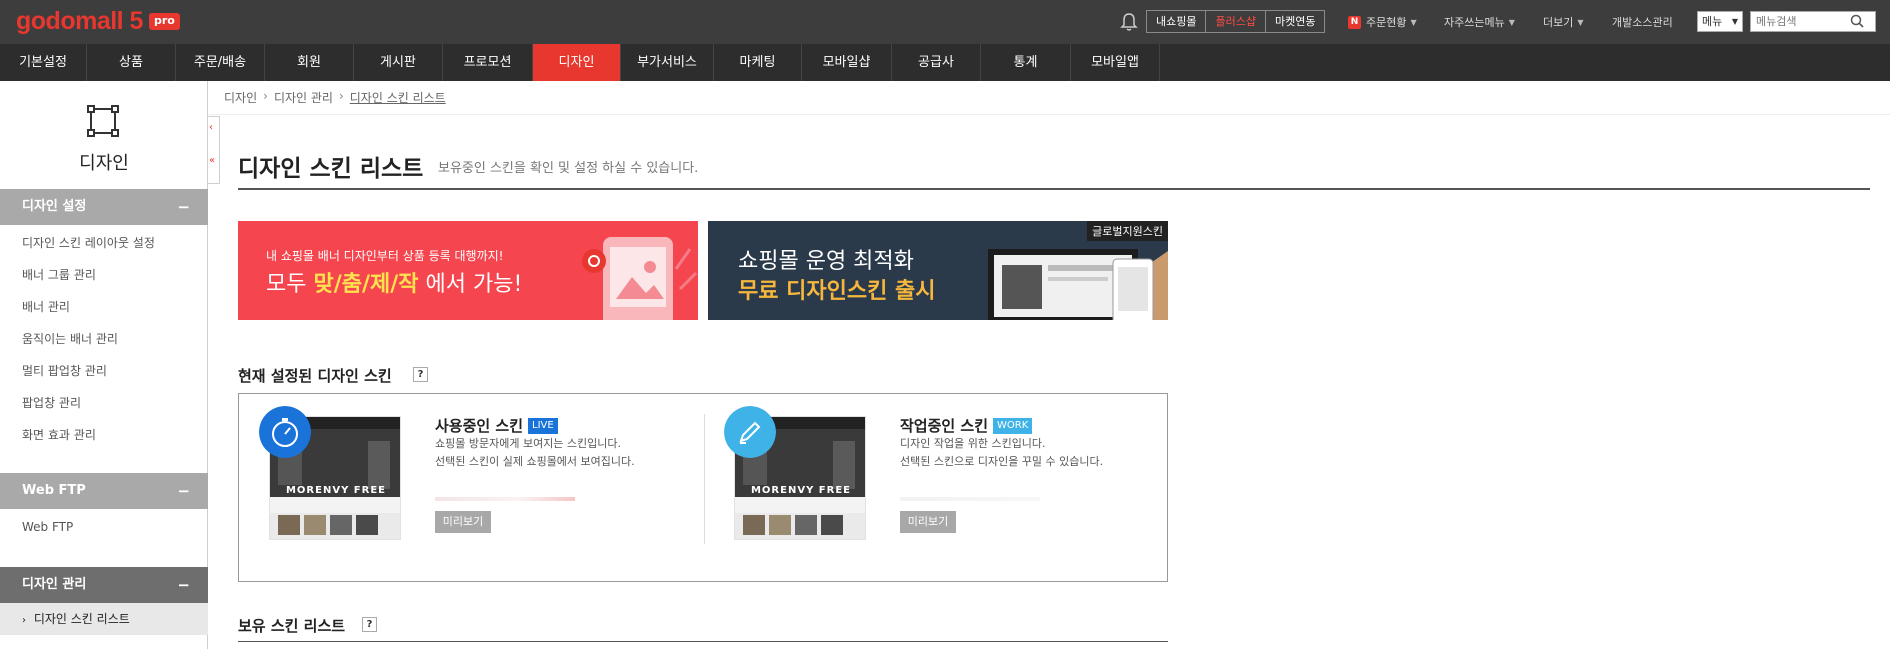  What do you see at coordinates (104, 163) in the screenshot?
I see `sidebar-title: 디자인` at bounding box center [104, 163].